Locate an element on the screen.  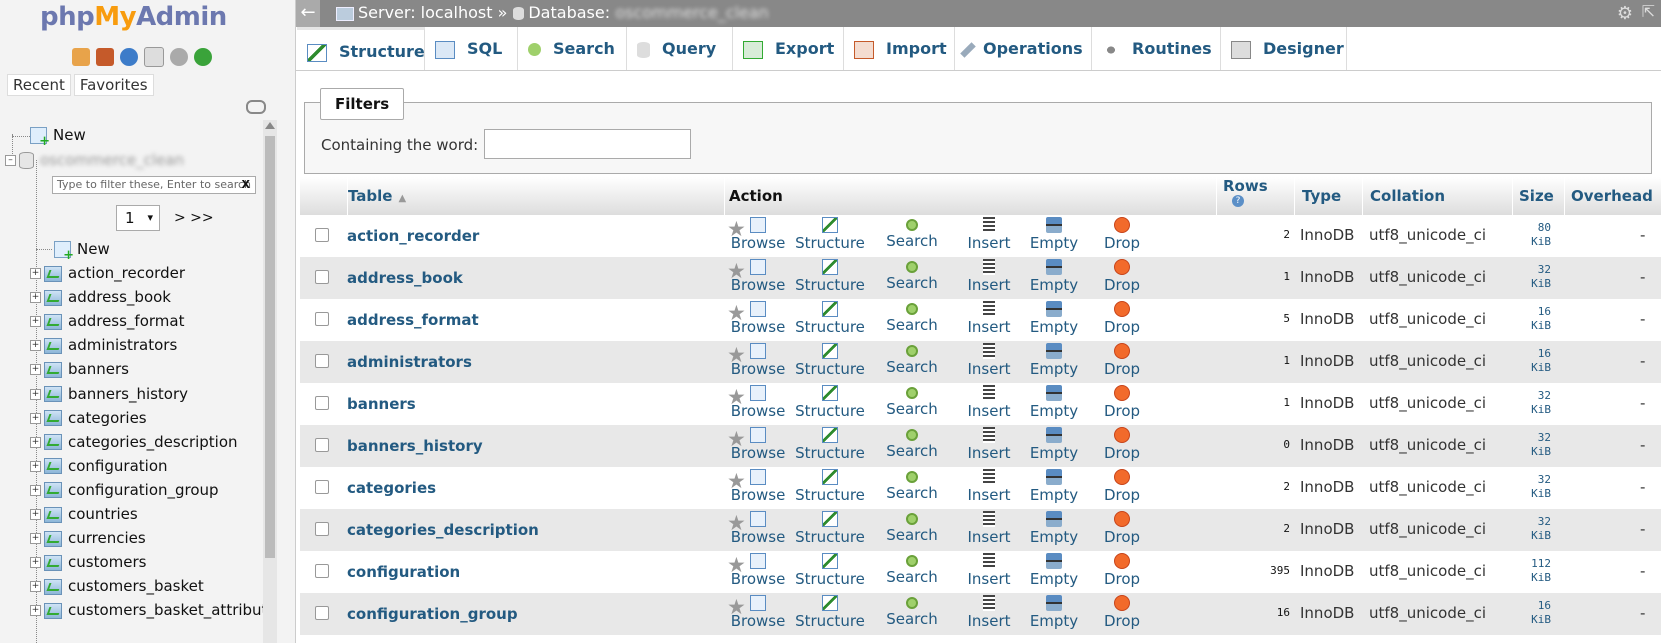
column-header-collation: Collation is located at coordinates (1440, 196).